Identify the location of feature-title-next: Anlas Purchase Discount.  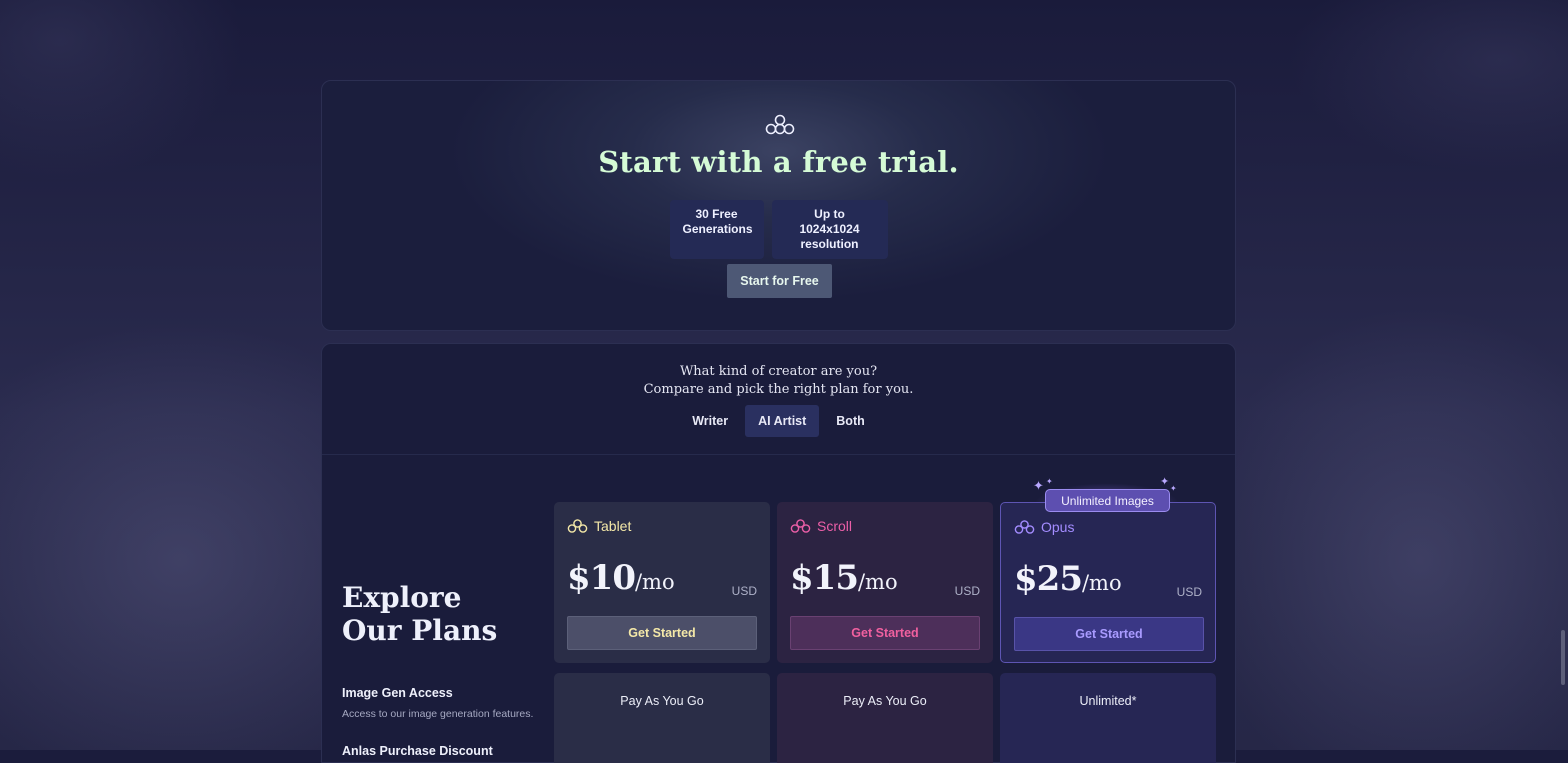
(417, 751).